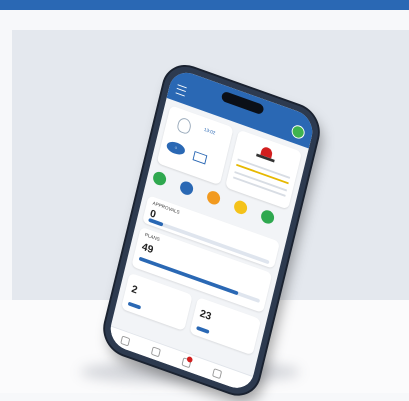 This screenshot has width=409, height=401. Describe the element at coordinates (134, 305) in the screenshot. I see `leave-left-bar` at that location.